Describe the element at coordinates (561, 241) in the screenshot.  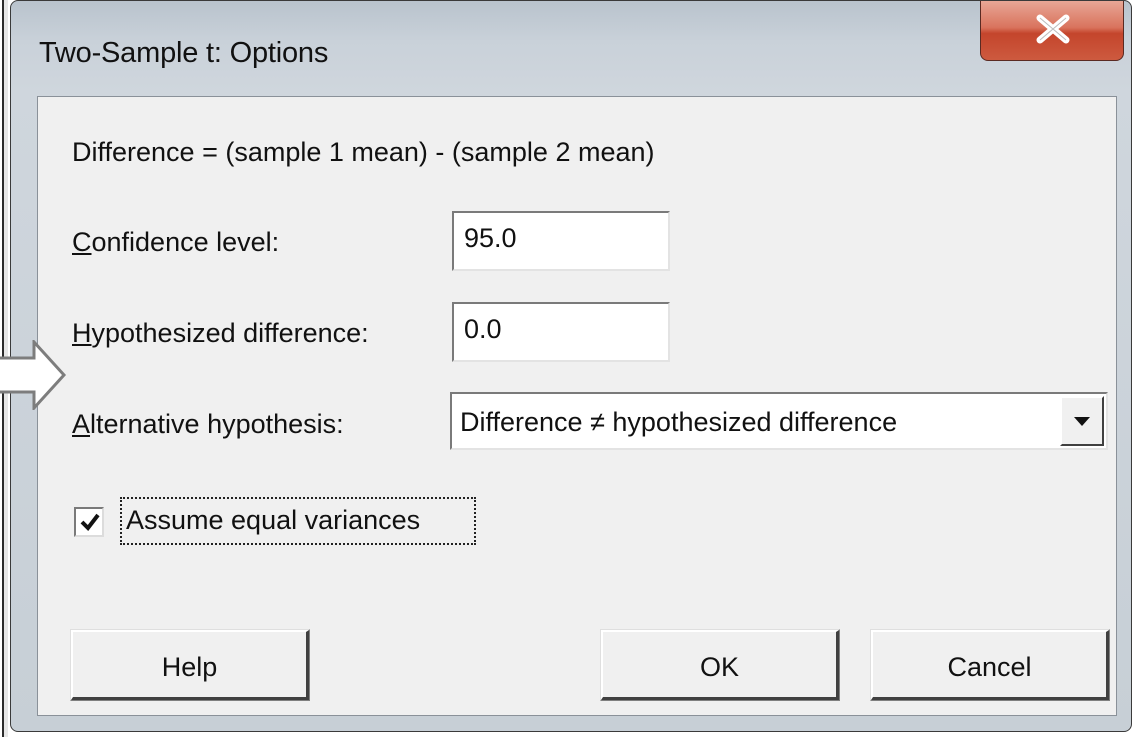
I see `confidence-level-input: 95.0` at that location.